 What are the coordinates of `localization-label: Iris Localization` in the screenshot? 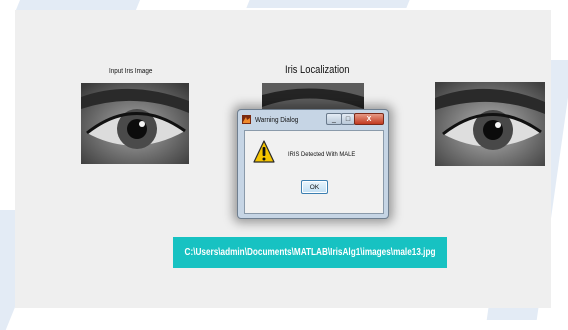 It's located at (317, 70).